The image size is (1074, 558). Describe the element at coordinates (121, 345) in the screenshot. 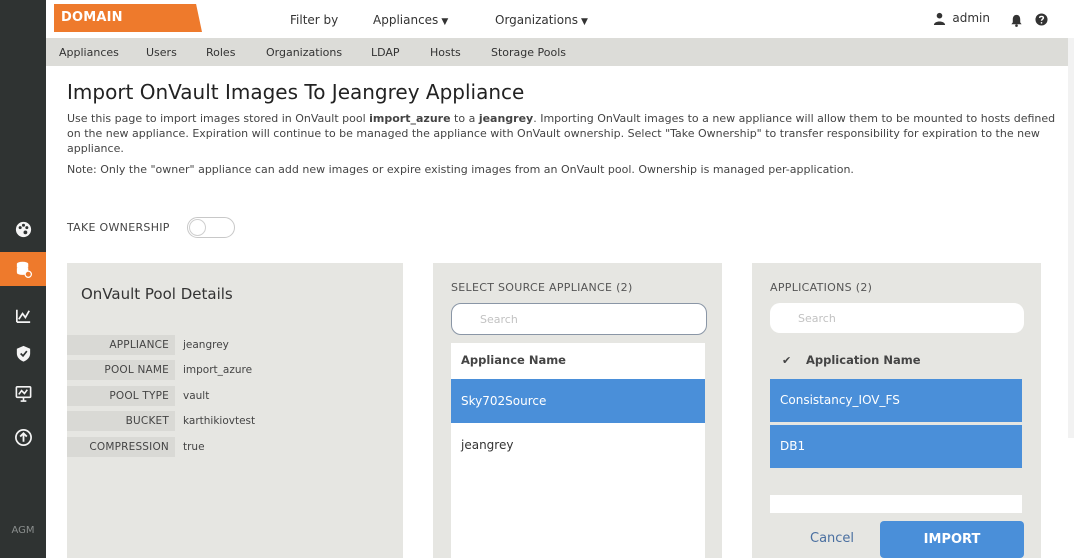

I see `pool-detail-key: APPLIANCE` at that location.